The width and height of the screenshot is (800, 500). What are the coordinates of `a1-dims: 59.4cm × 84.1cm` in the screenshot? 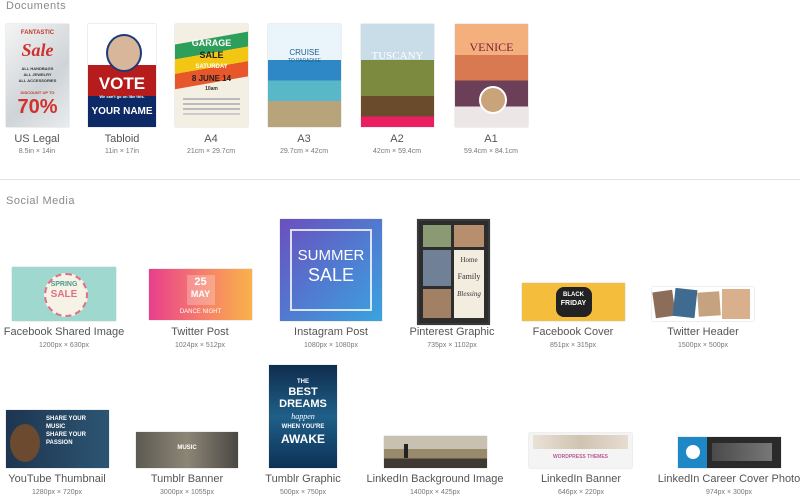 It's located at (491, 151).